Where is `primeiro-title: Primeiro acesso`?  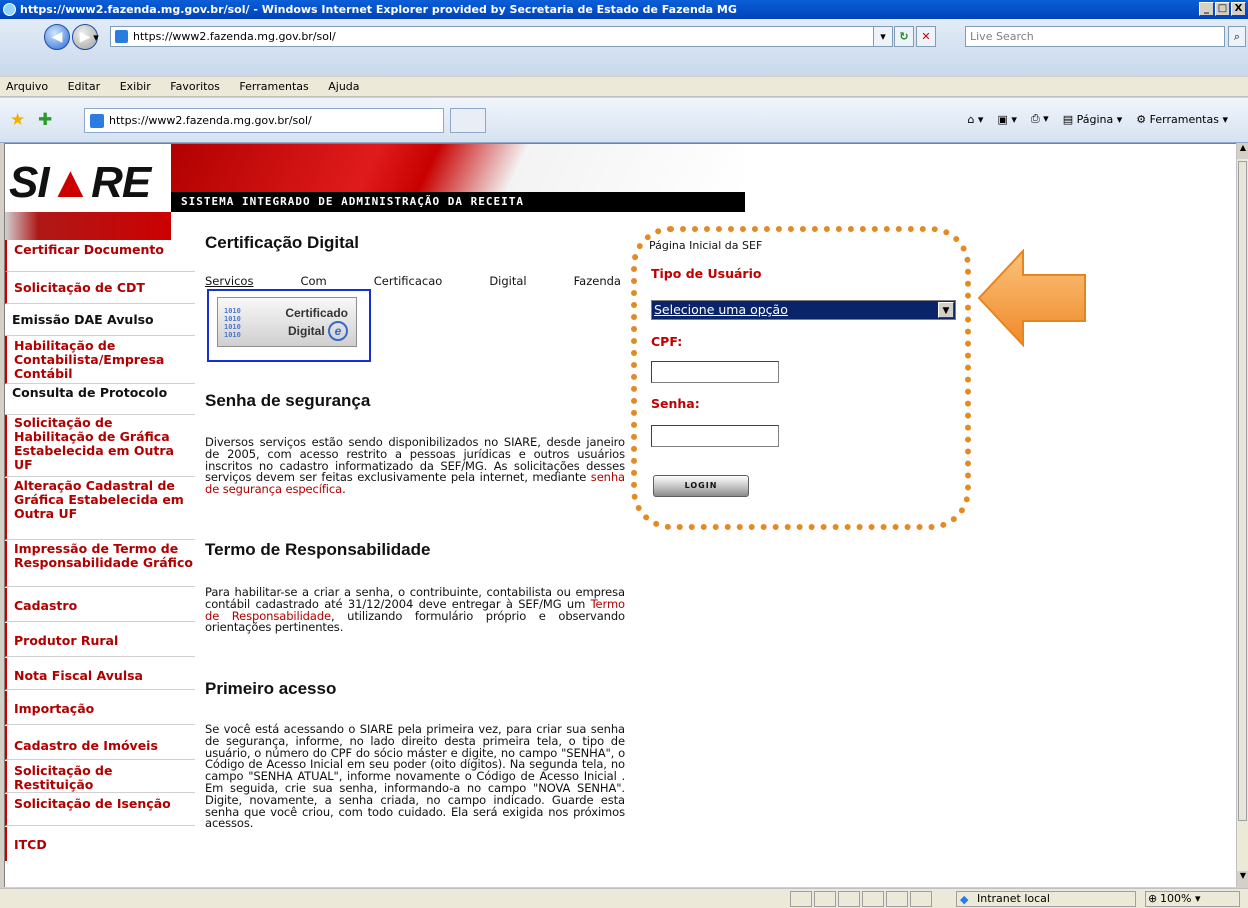 primeiro-title: Primeiro acesso is located at coordinates (271, 688).